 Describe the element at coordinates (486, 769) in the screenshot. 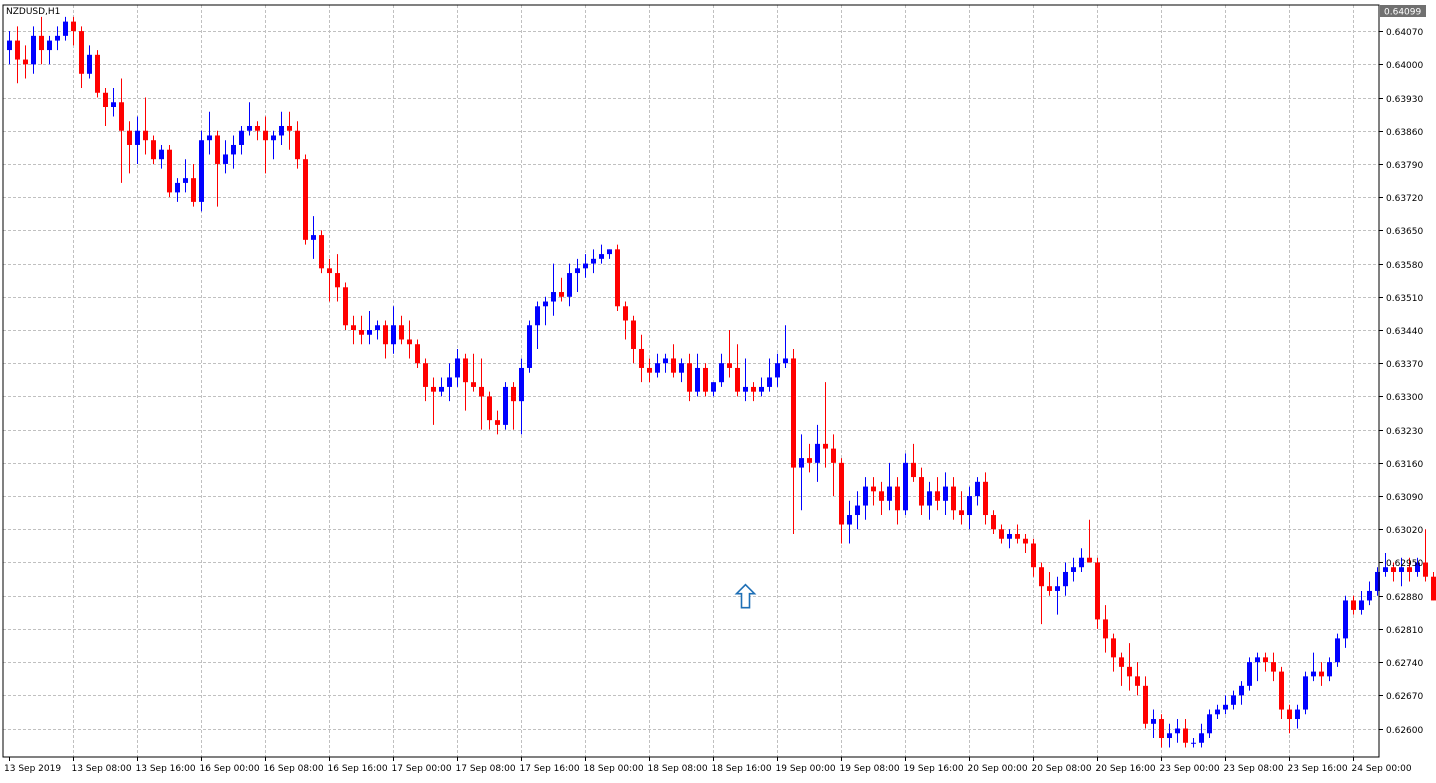

I see `time-tick-label: 17 Sep 08:00` at that location.